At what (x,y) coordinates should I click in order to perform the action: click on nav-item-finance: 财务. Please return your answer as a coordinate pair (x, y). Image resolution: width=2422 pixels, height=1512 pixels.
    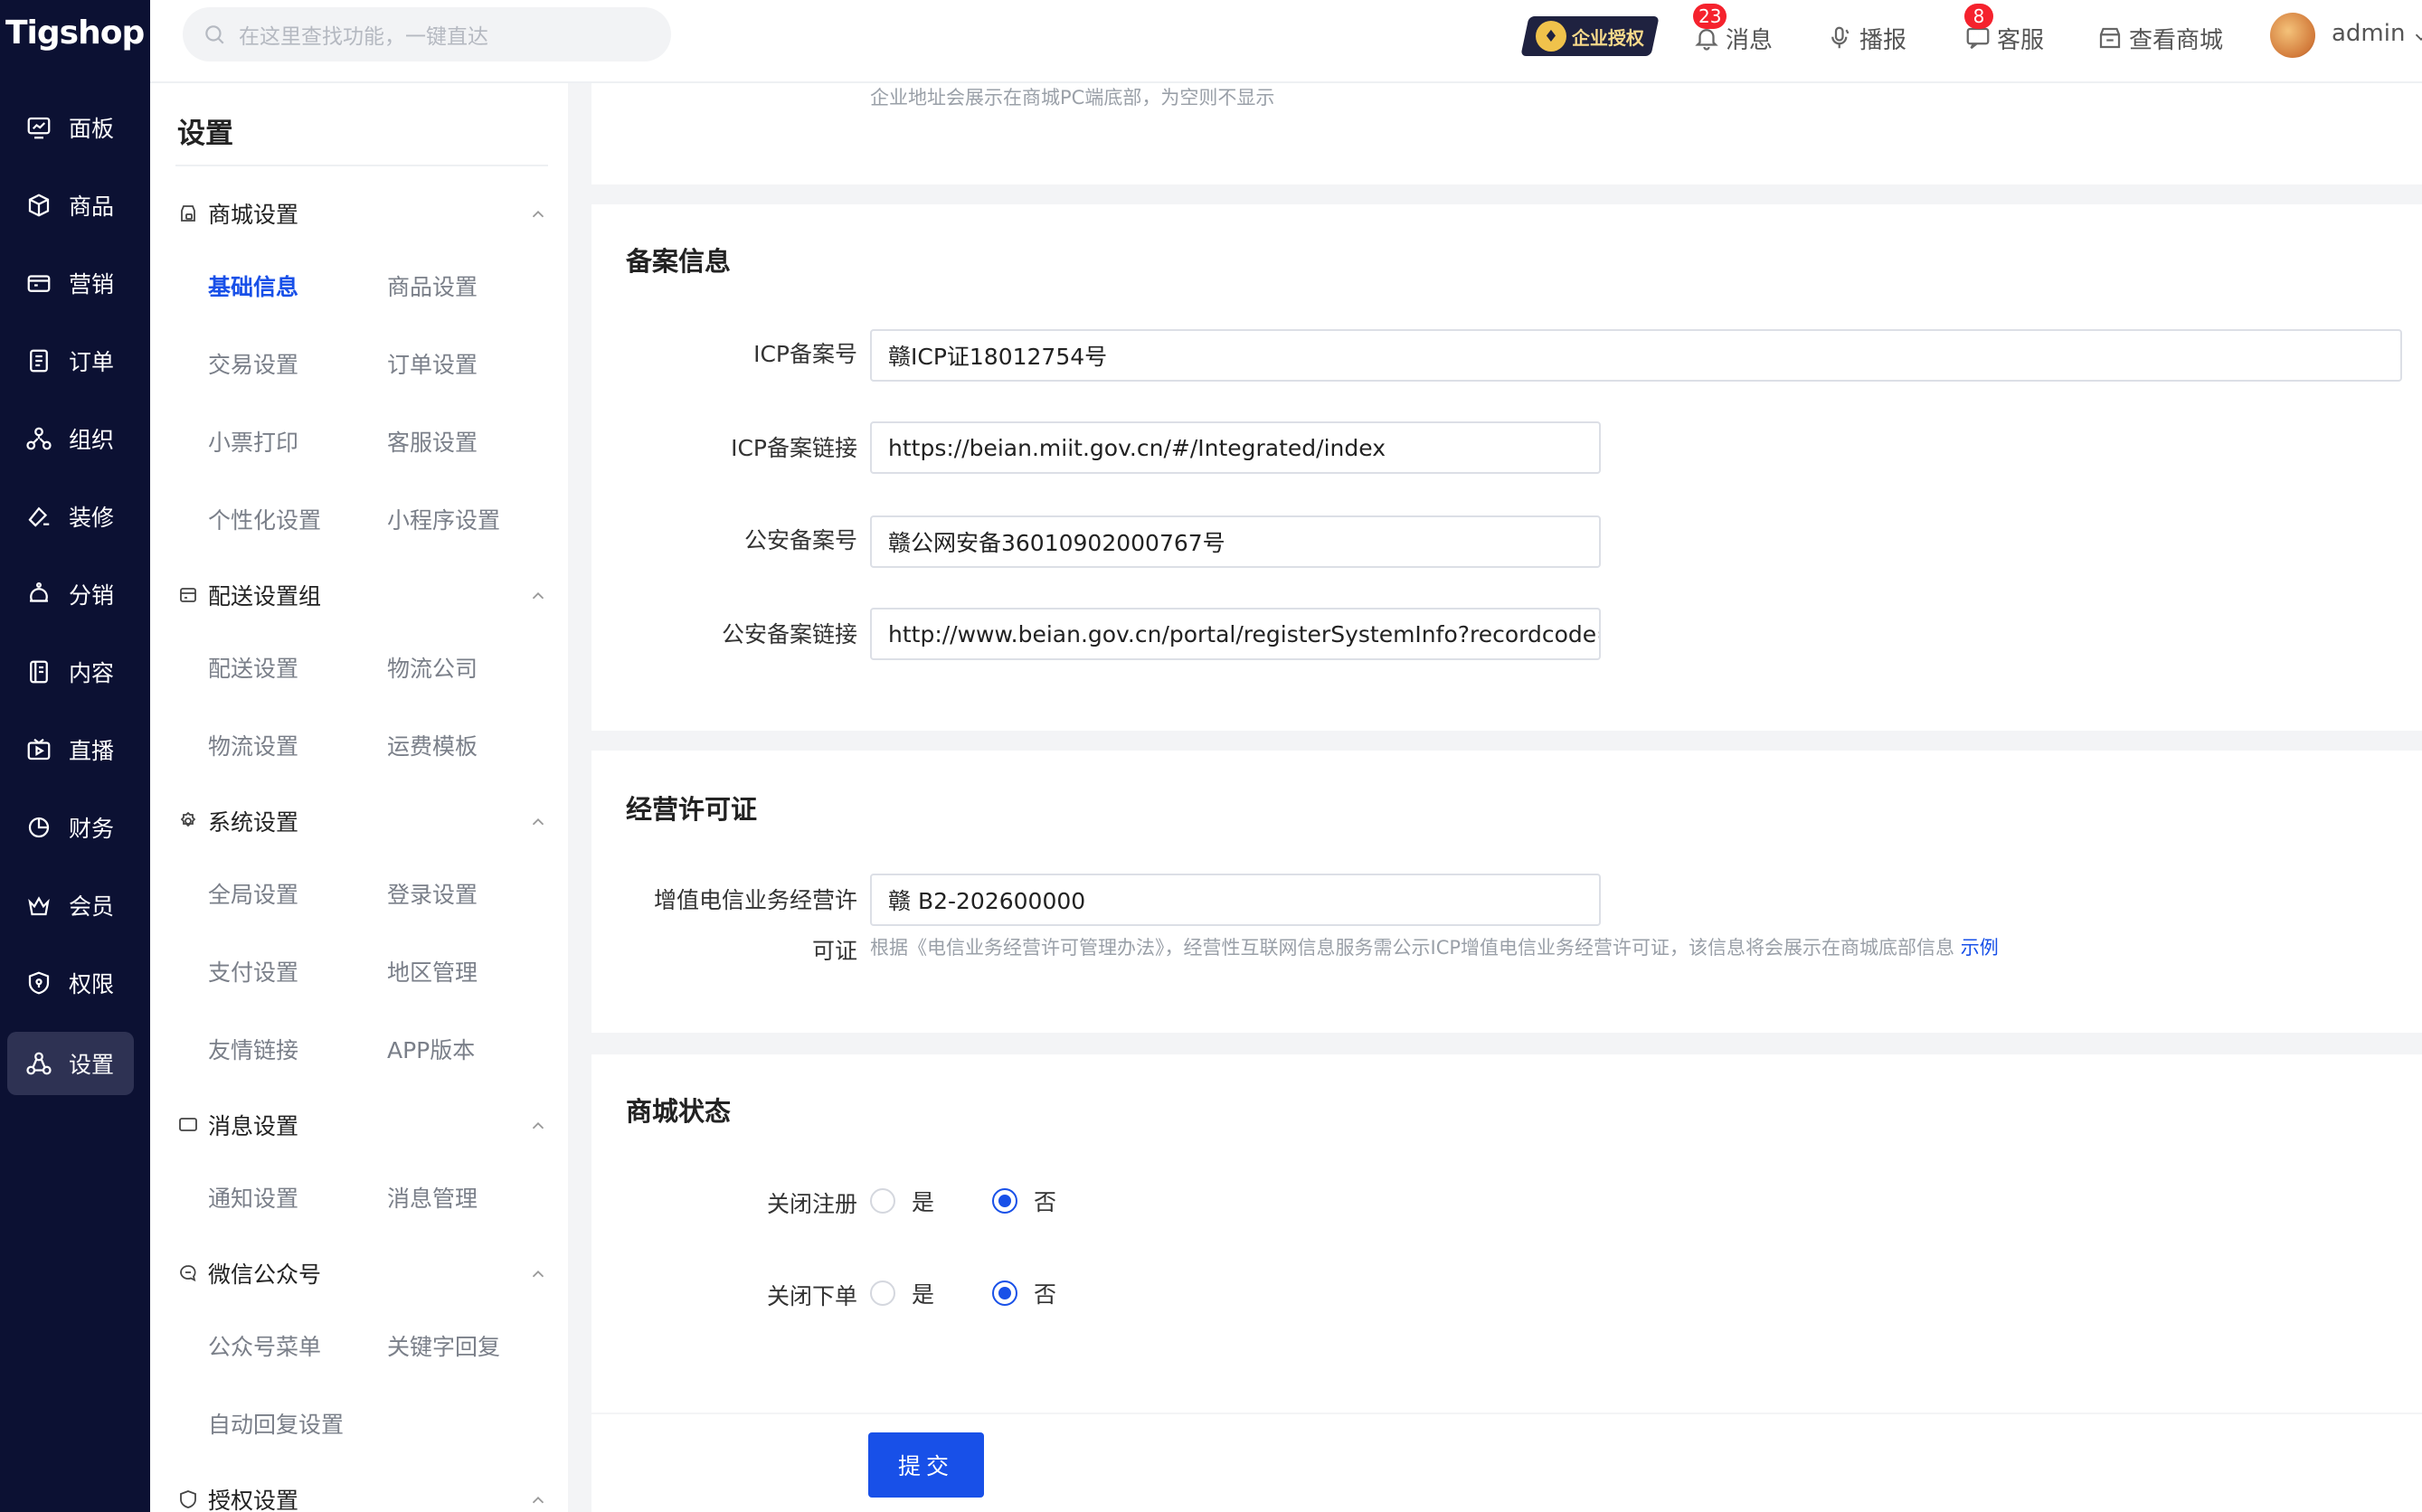
    Looking at the image, I should click on (70, 827).